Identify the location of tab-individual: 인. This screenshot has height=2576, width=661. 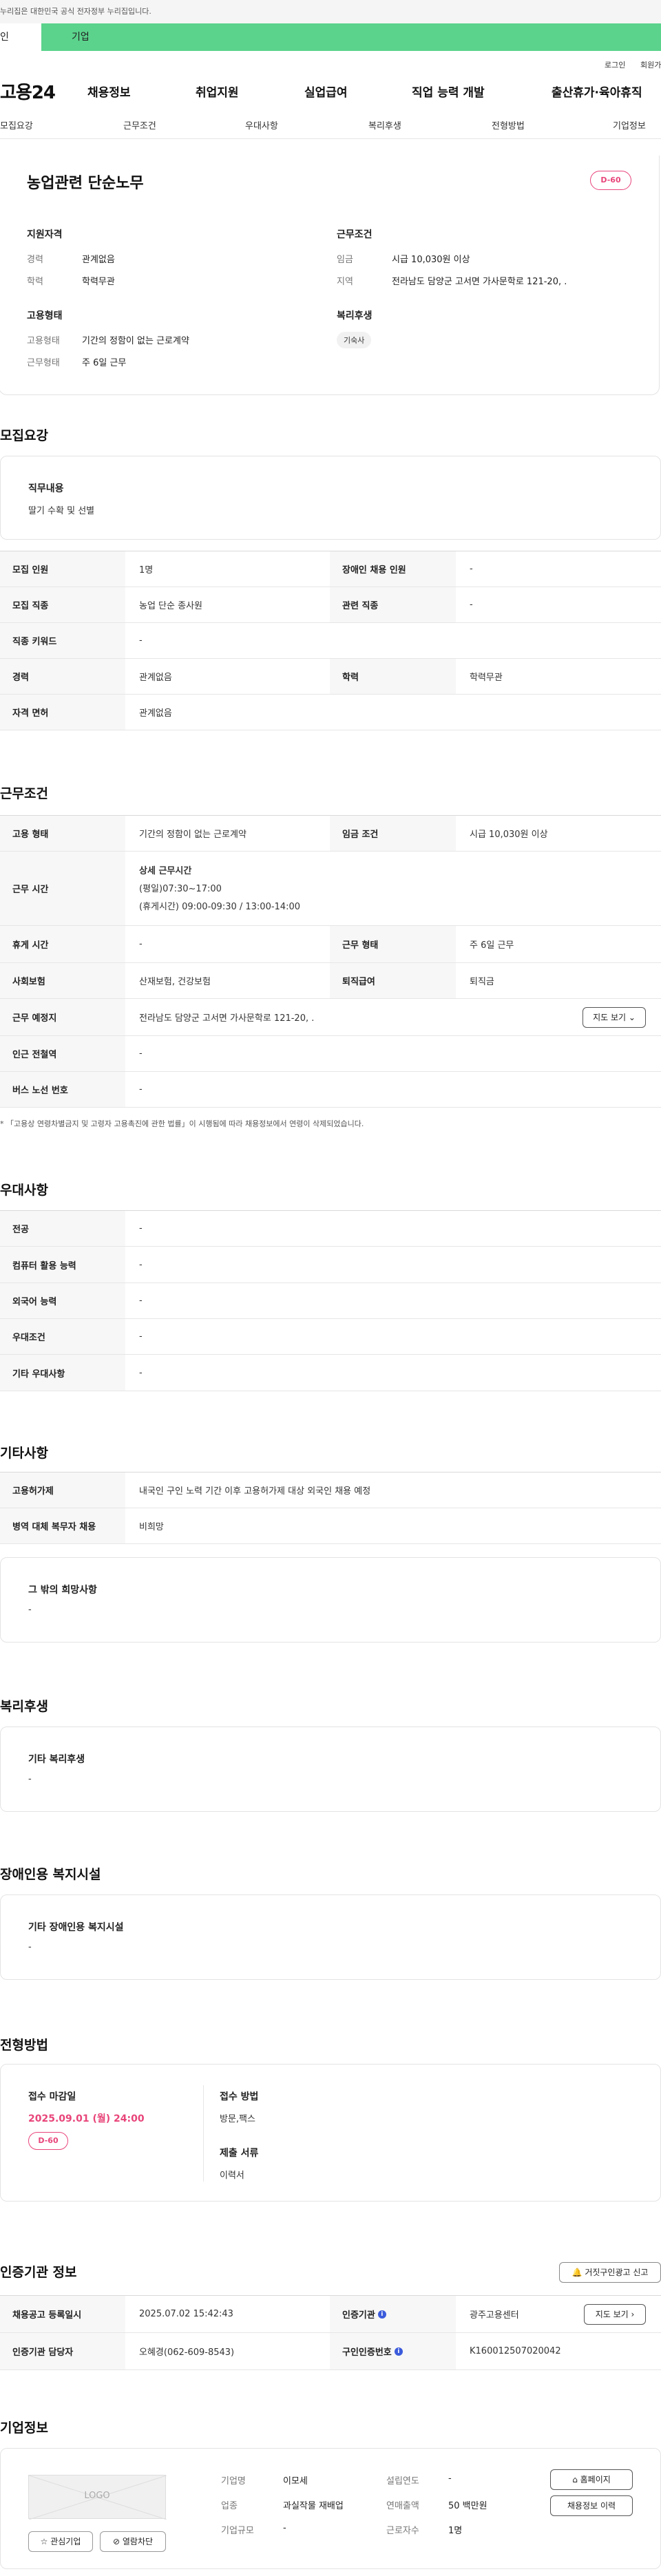
(20, 37).